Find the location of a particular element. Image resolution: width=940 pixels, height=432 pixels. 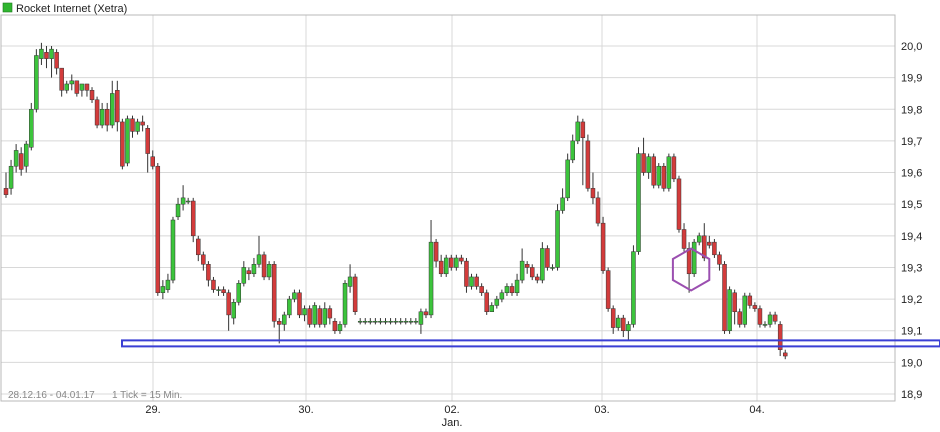

support-line is located at coordinates (530, 343).